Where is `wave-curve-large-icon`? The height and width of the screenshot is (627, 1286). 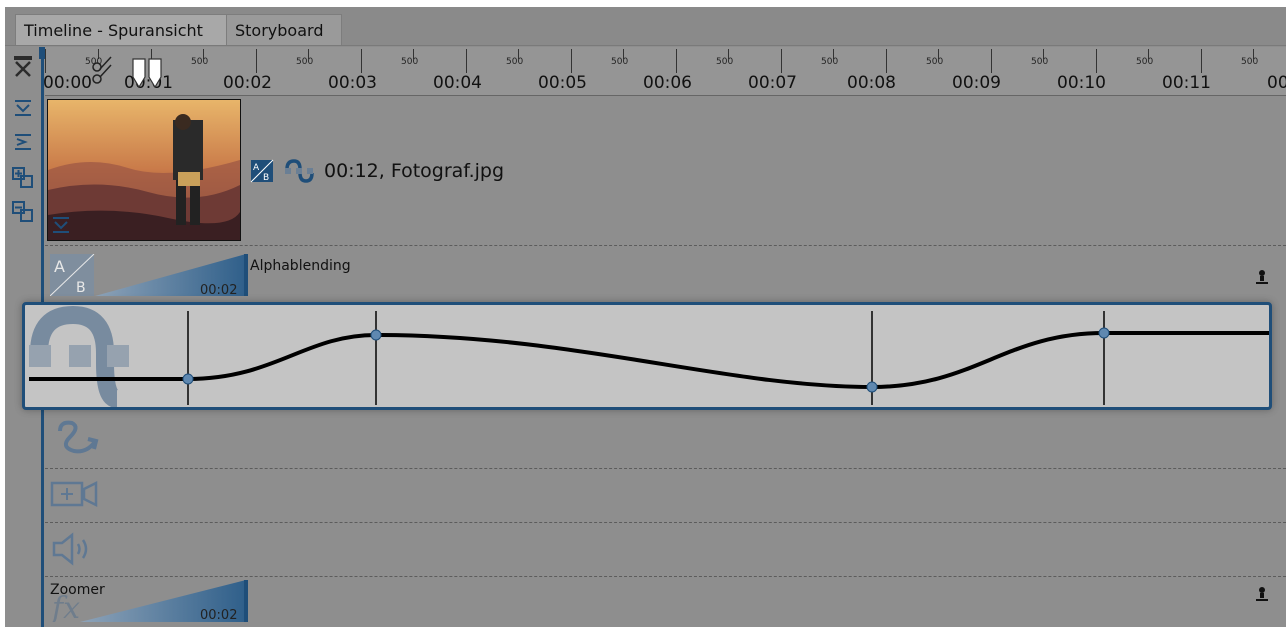
wave-curve-large-icon is located at coordinates (79, 356).